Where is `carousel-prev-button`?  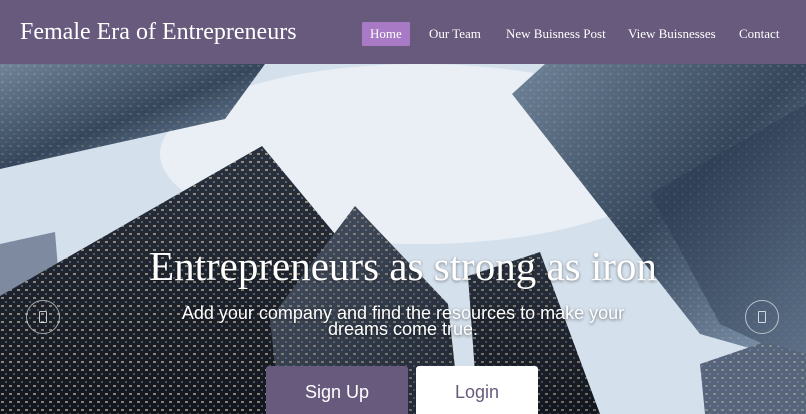
carousel-prev-button is located at coordinates (43, 317).